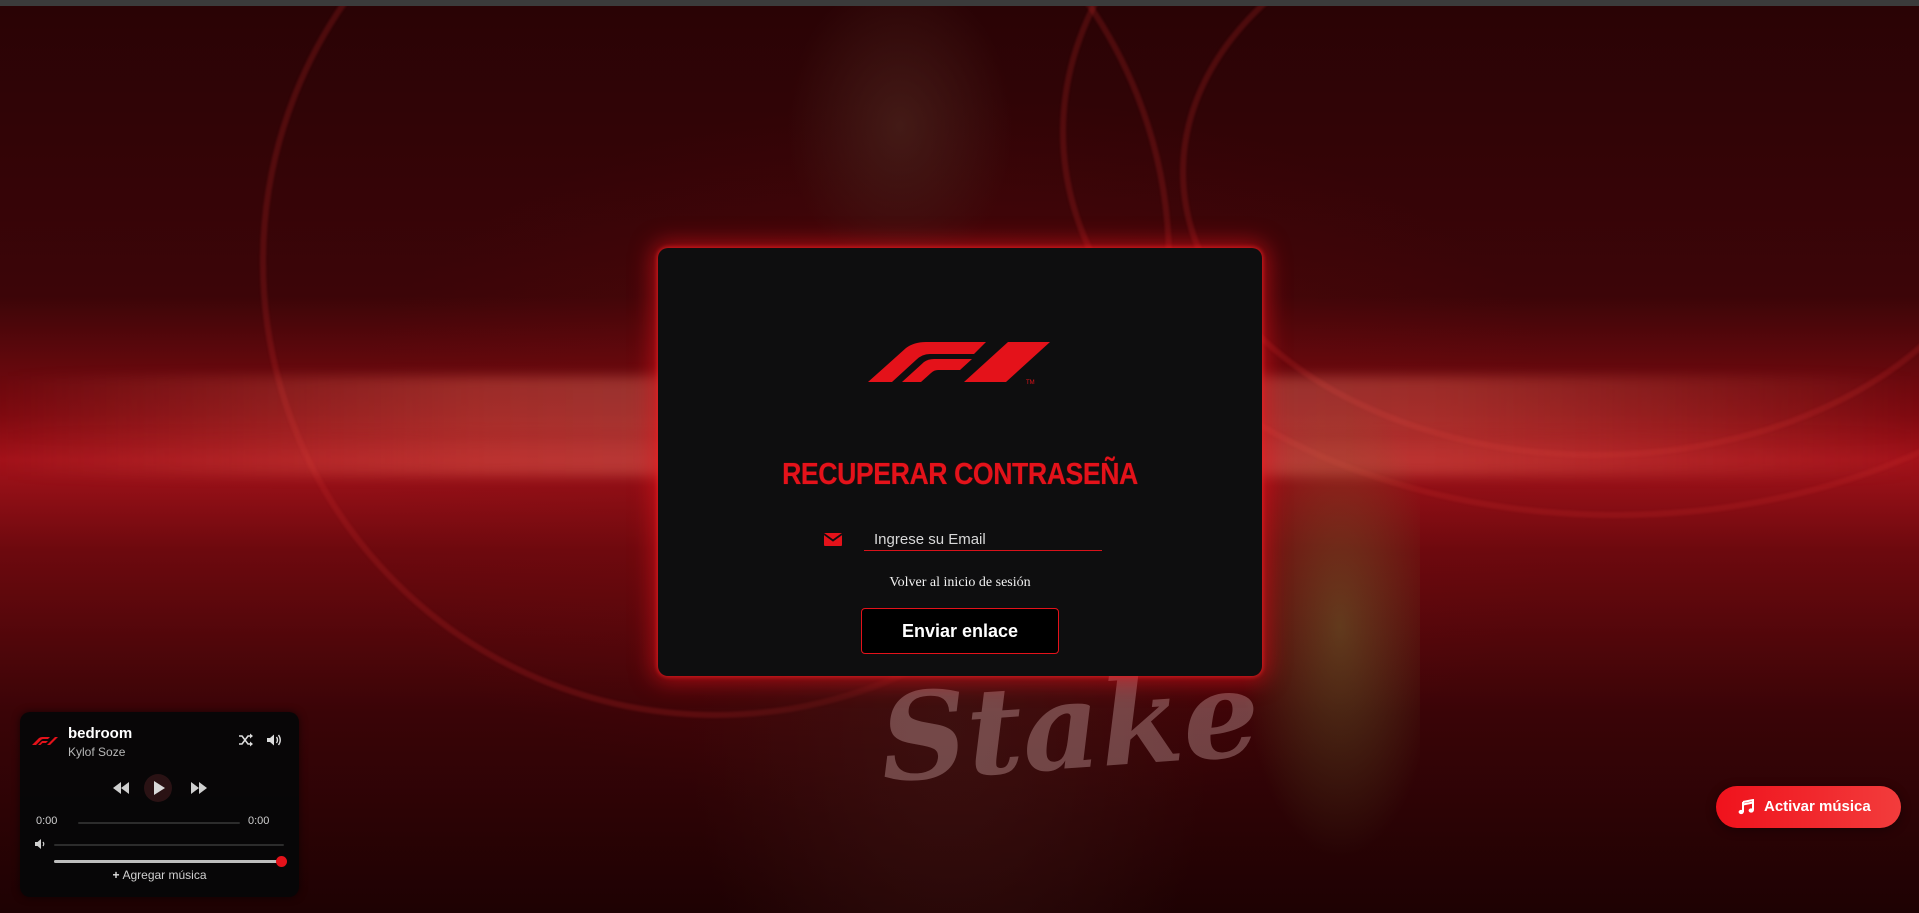  What do you see at coordinates (121, 788) in the screenshot?
I see `rewind-icon` at bounding box center [121, 788].